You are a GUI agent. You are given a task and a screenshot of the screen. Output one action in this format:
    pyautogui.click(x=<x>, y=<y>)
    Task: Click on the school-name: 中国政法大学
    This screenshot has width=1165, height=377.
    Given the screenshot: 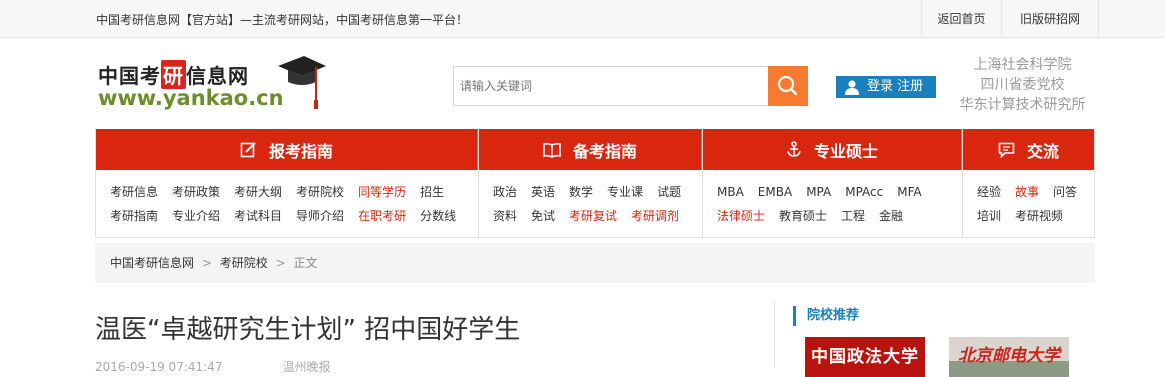 What is the action you would take?
    pyautogui.click(x=865, y=357)
    